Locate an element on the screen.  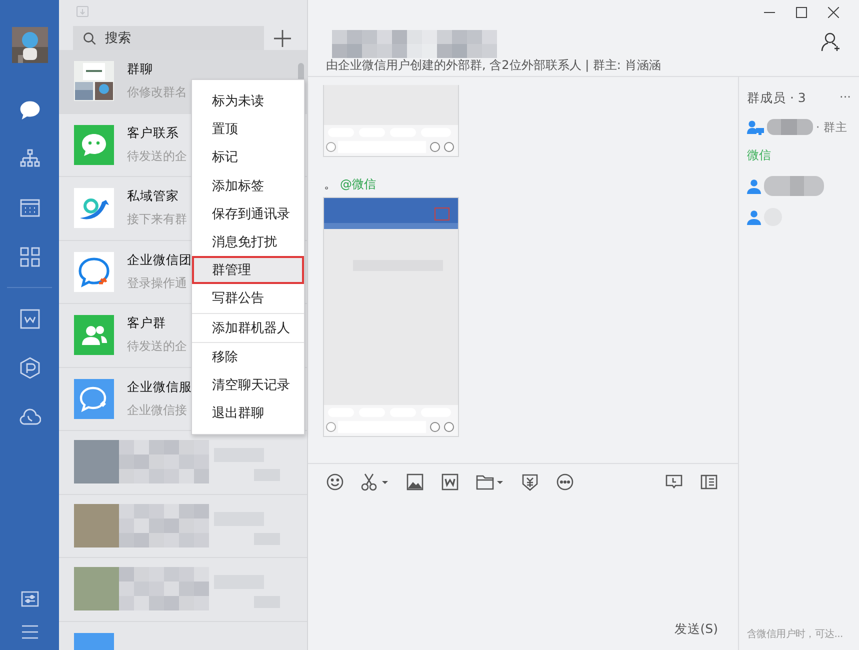
folder-icon is located at coordinates (490, 482).